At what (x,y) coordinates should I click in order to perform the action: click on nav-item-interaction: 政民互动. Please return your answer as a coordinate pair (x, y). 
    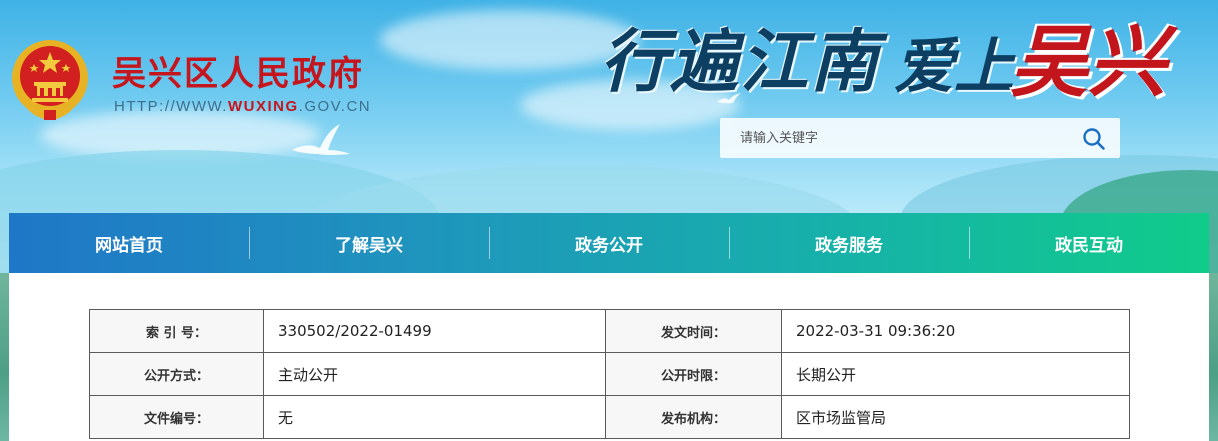
    Looking at the image, I should click on (1089, 243).